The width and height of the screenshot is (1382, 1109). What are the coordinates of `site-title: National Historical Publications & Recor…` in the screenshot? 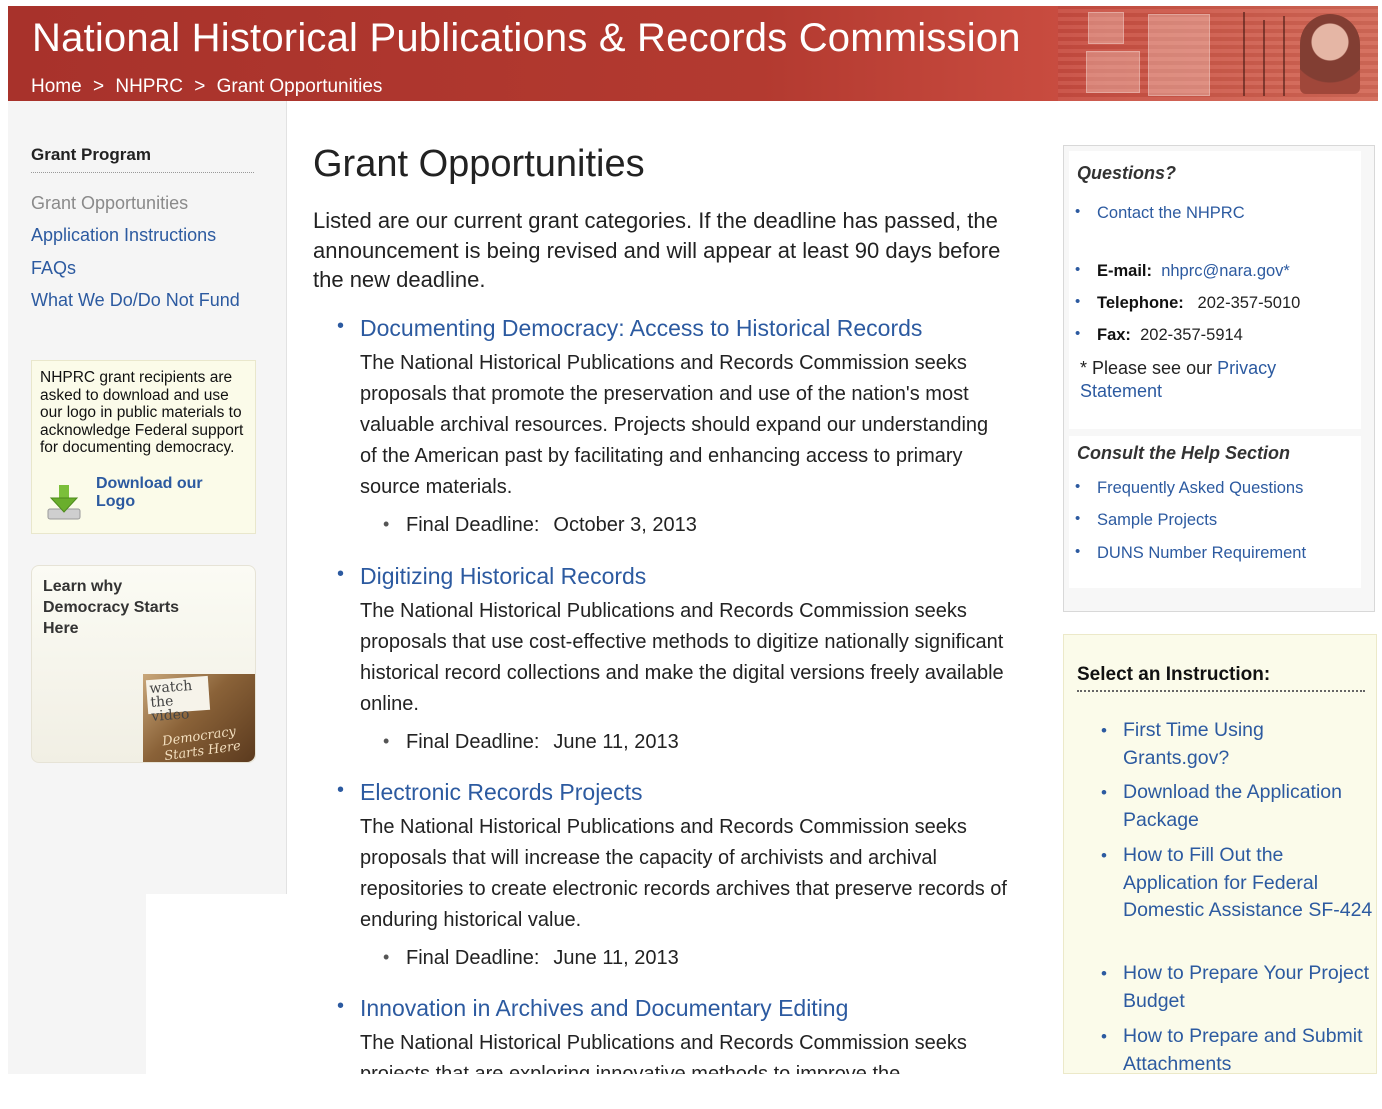 It's located at (526, 38).